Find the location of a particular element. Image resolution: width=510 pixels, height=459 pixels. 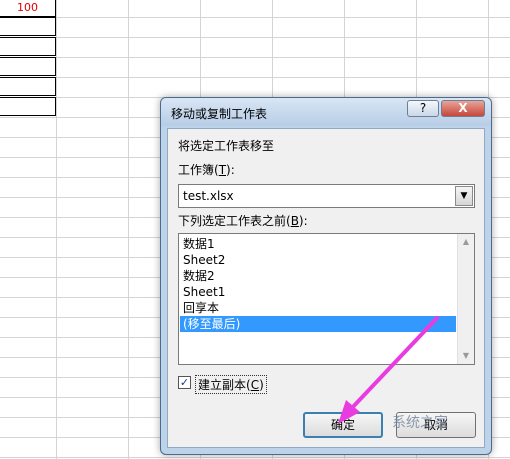

annotation-arrow-icon is located at coordinates (388, 370).